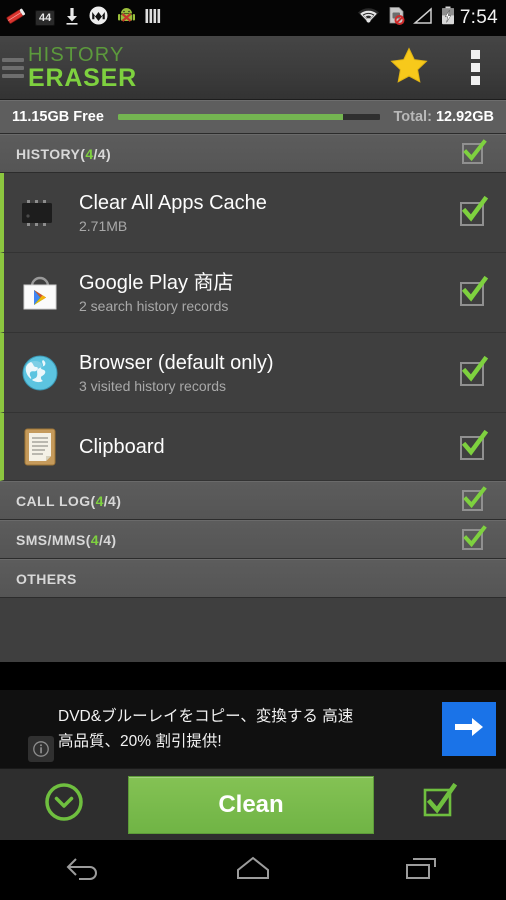 The width and height of the screenshot is (506, 900). Describe the element at coordinates (69, 500) in the screenshot. I see `group-title-call-log: CALL LOG(4/4)` at that location.